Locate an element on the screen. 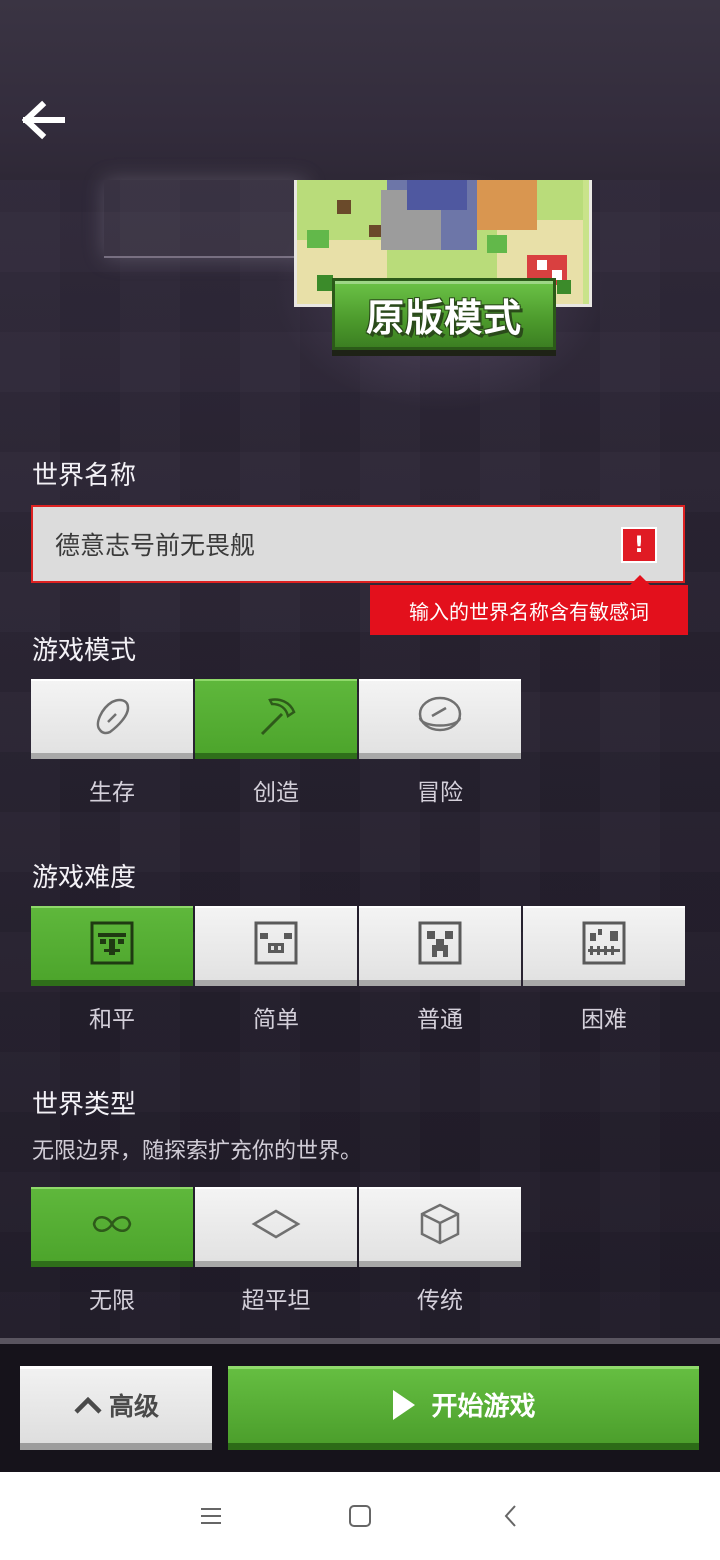 The width and height of the screenshot is (720, 1560). chevron-left-icon is located at coordinates (510, 1516).